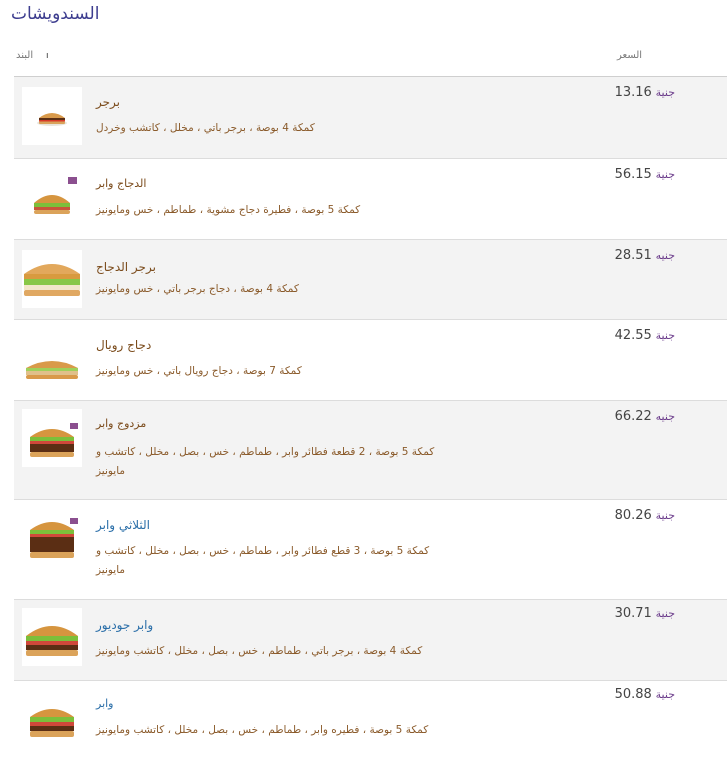 This screenshot has width=727, height=764. Describe the element at coordinates (633, 174) in the screenshot. I see `price-value: 56.15` at that location.